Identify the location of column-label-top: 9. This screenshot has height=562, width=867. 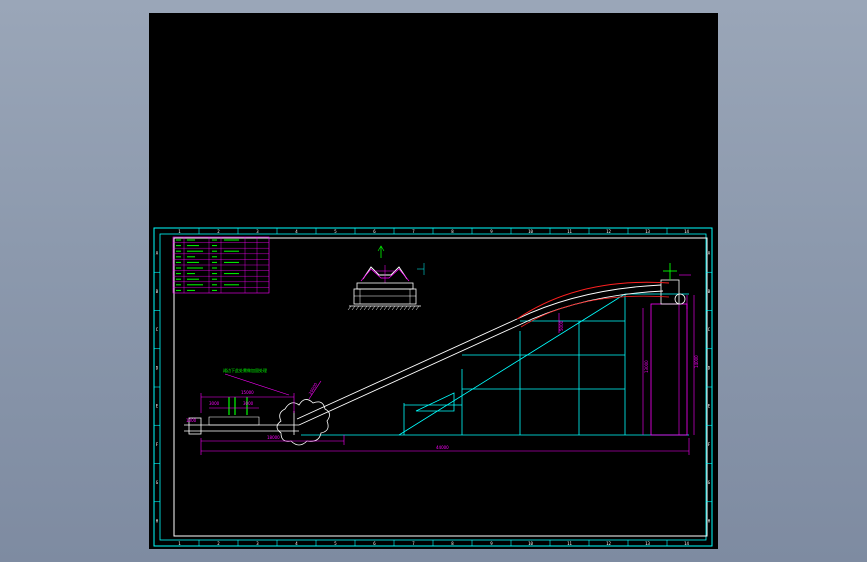
(491, 231).